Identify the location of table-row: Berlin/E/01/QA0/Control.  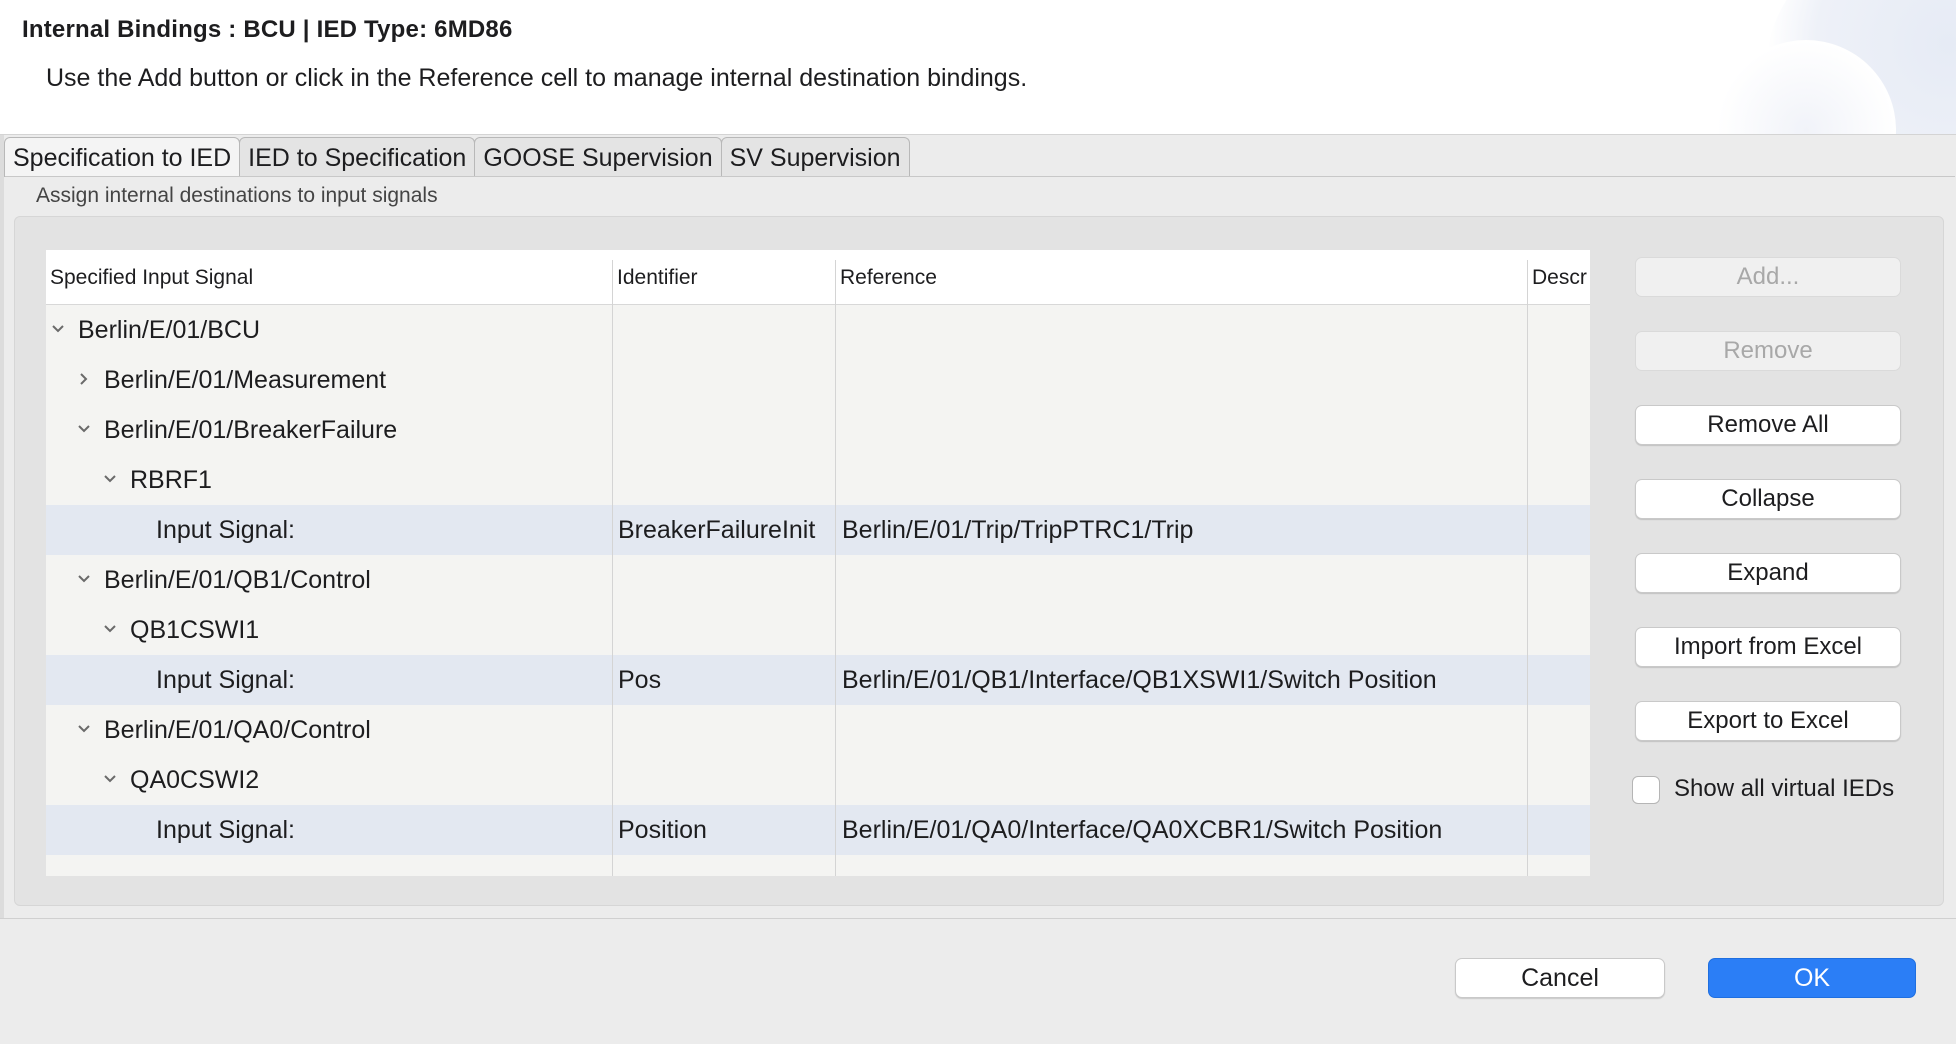
(818, 730).